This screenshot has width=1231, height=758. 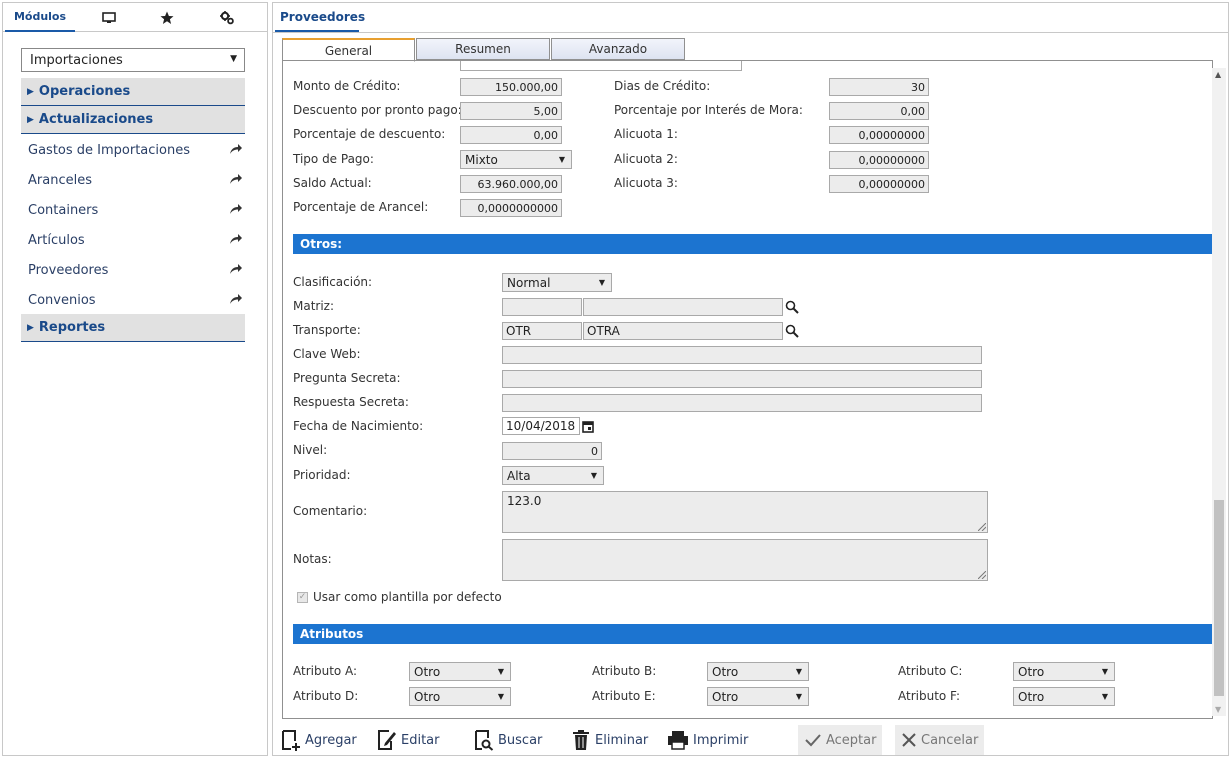 What do you see at coordinates (879, 184) in the screenshot?
I see `alicuota3-field: 0,00000000` at bounding box center [879, 184].